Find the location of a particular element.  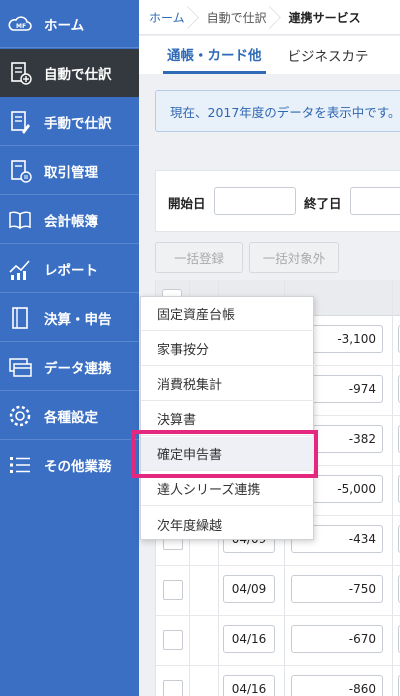

breadcrumb-home: ホーム is located at coordinates (168, 17).